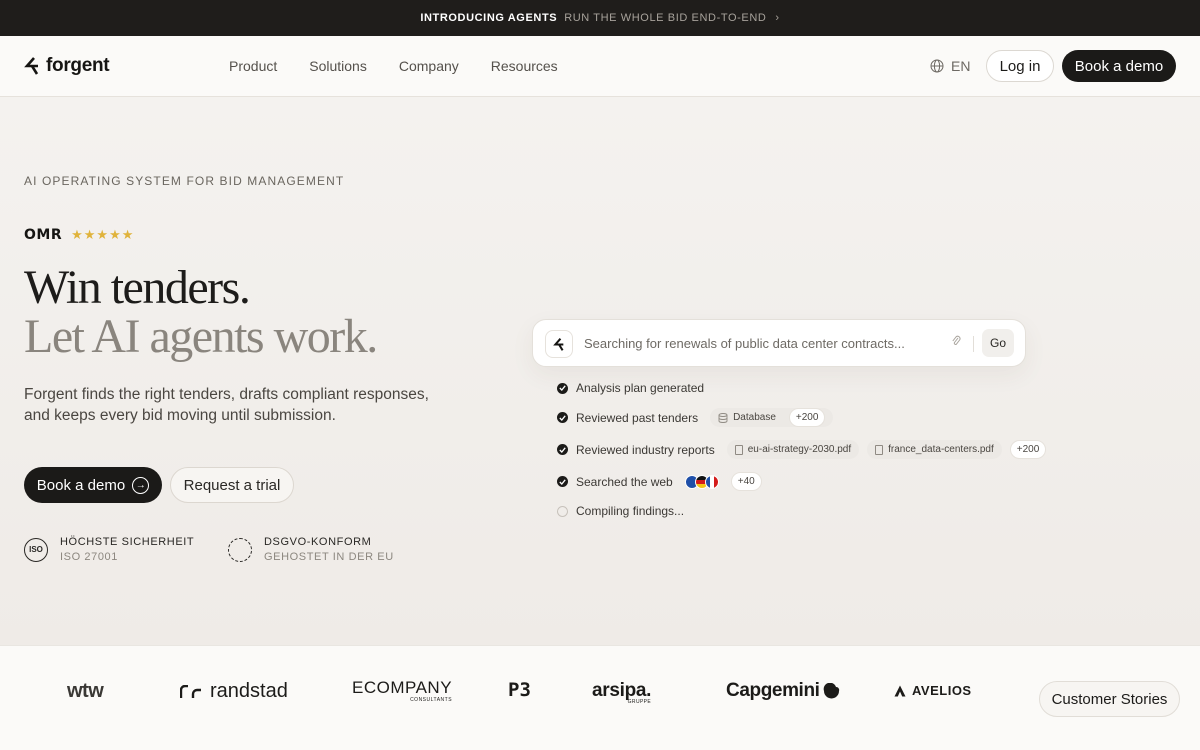 The width and height of the screenshot is (1200, 750). I want to click on nav-link-resources: Resources, so click(524, 66).